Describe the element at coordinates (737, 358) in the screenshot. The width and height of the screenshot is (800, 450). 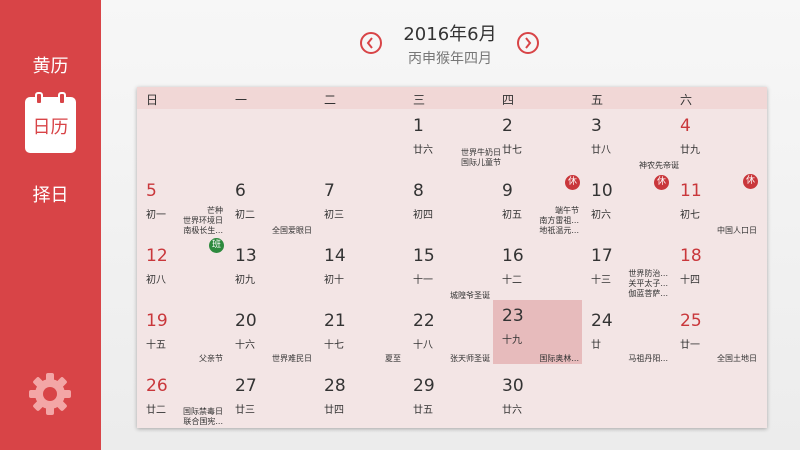
I see `festival-text: 全国土地日` at that location.